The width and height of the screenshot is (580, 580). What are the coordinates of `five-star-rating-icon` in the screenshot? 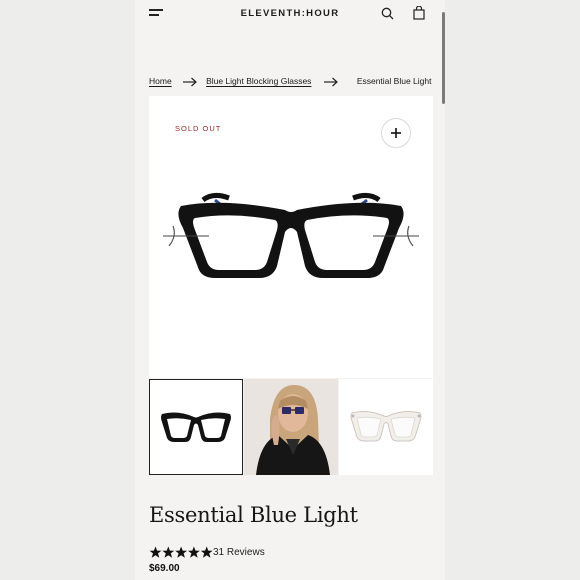 It's located at (181, 552).